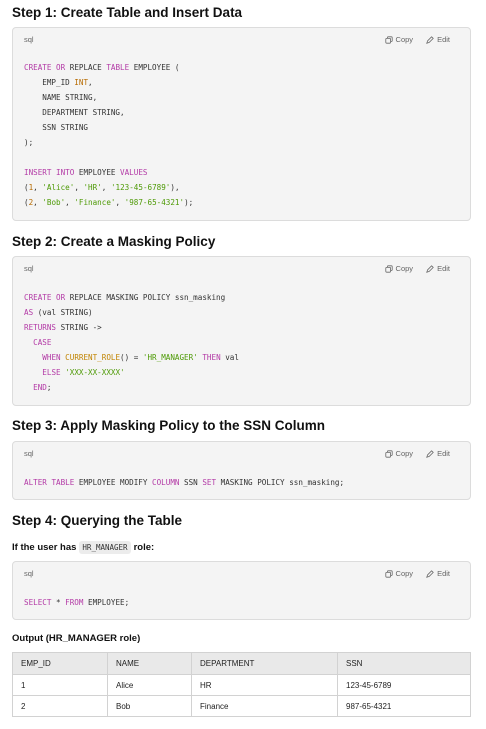 The height and width of the screenshot is (729, 486). I want to click on string-token: 'Bob', so click(54, 202).